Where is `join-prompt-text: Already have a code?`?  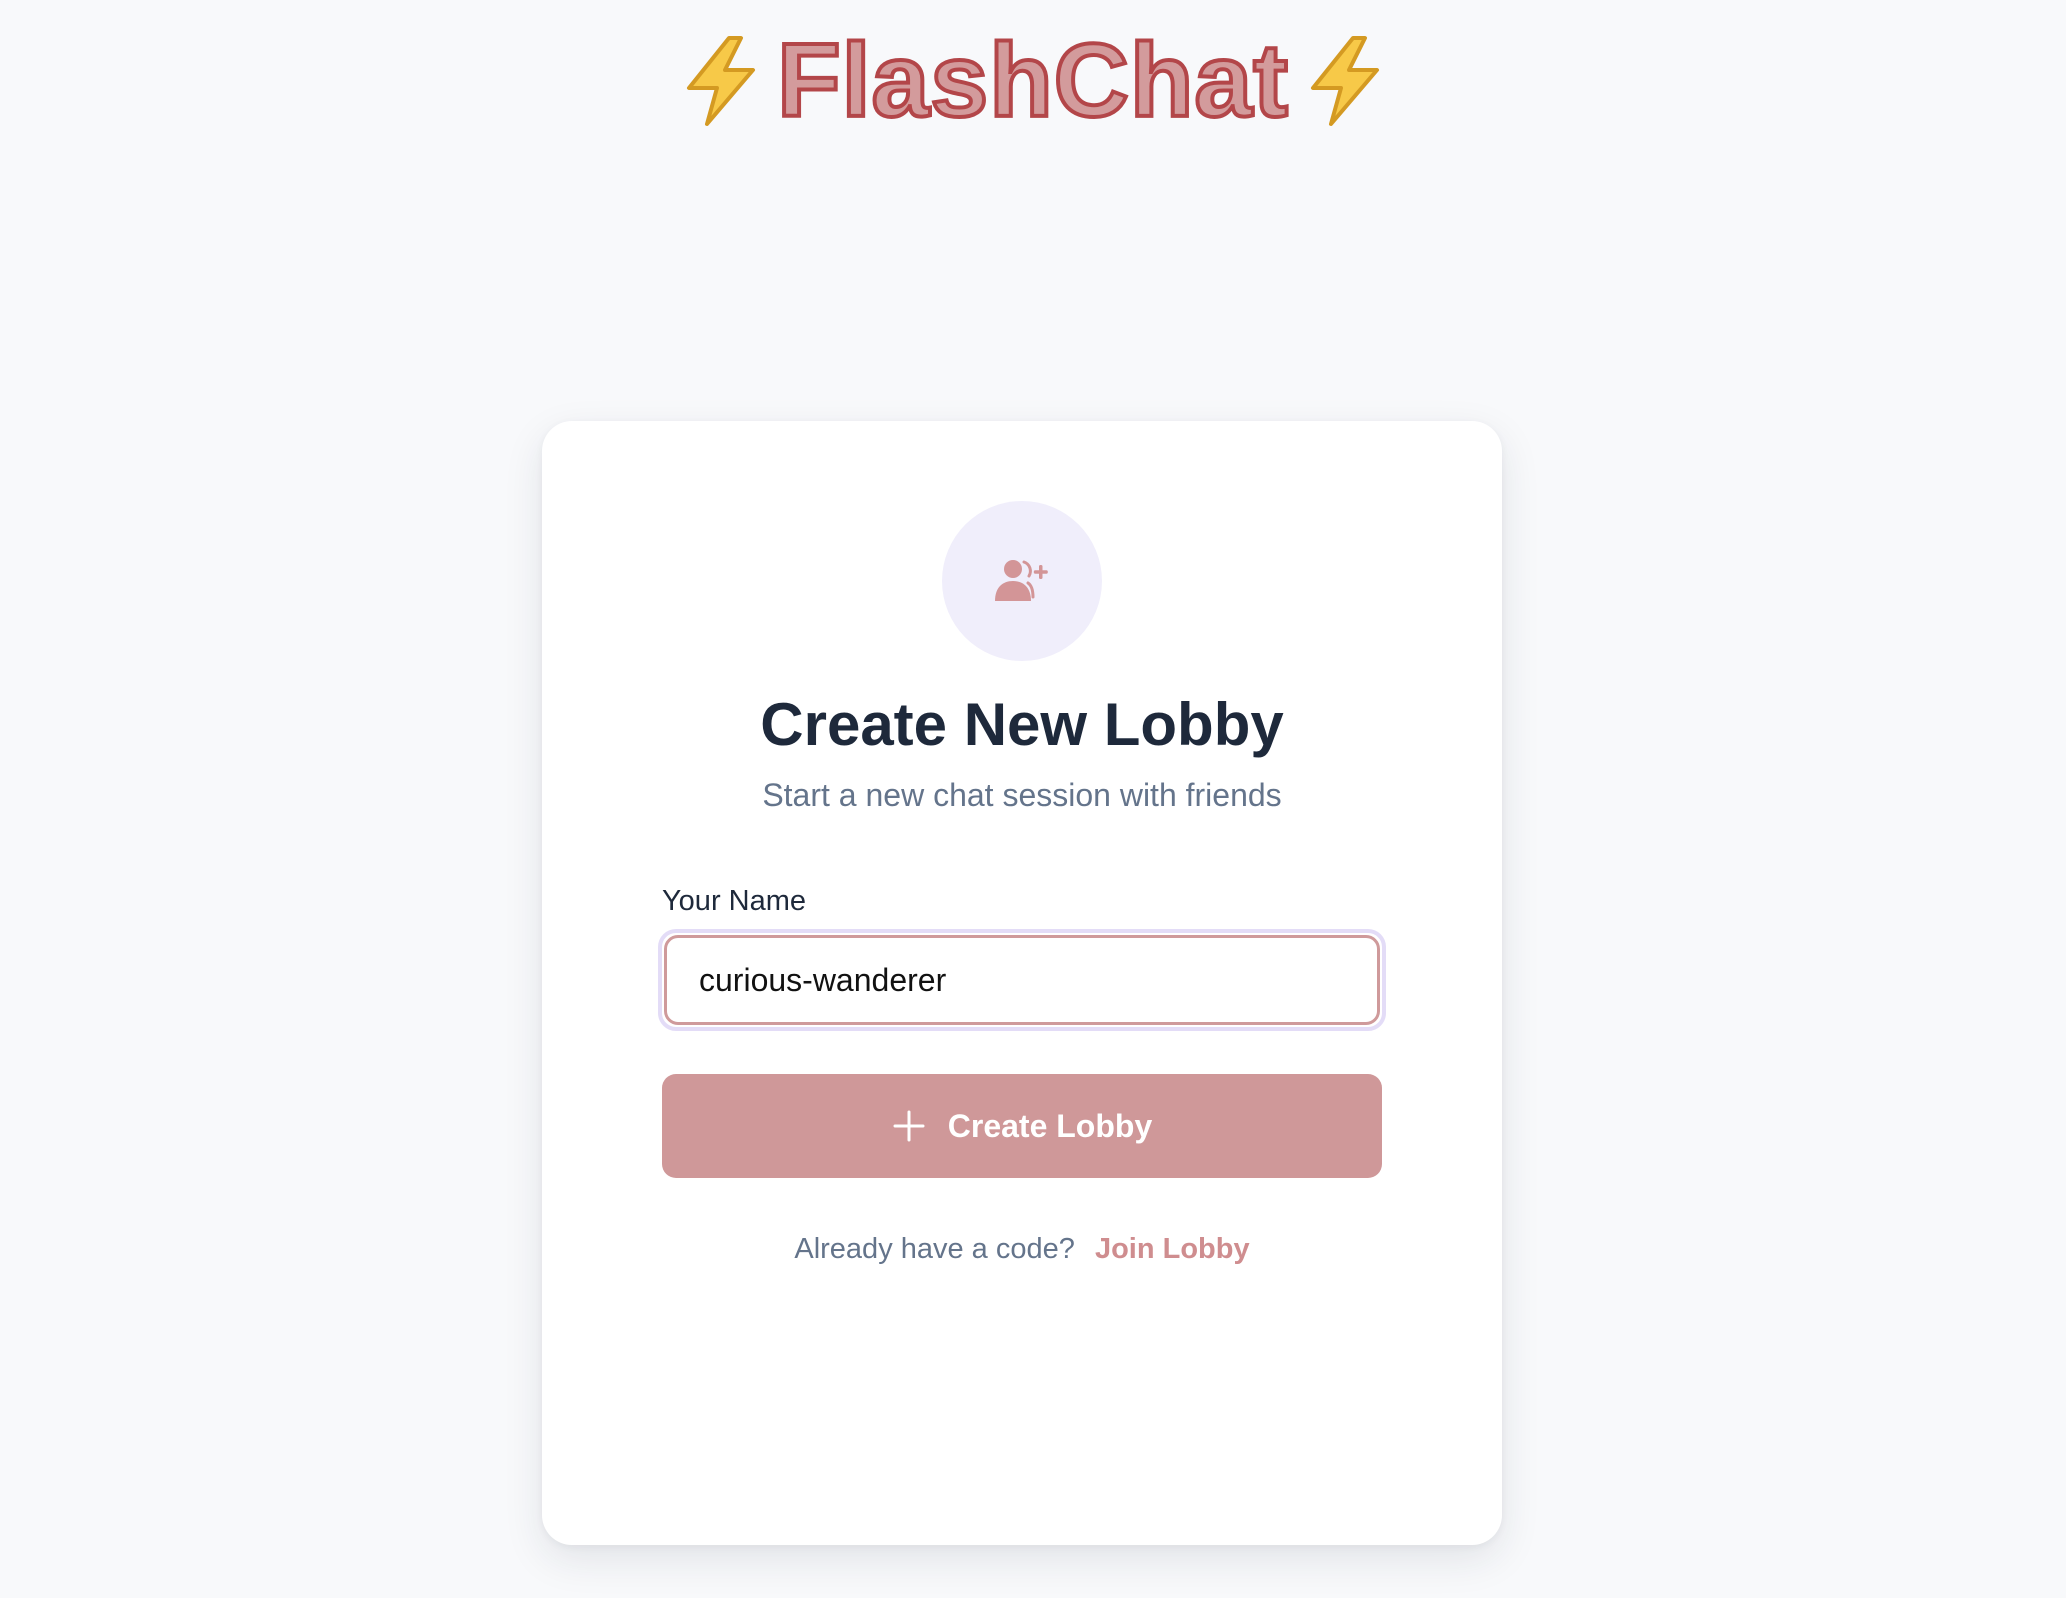 join-prompt-text: Already have a code? is located at coordinates (934, 1249).